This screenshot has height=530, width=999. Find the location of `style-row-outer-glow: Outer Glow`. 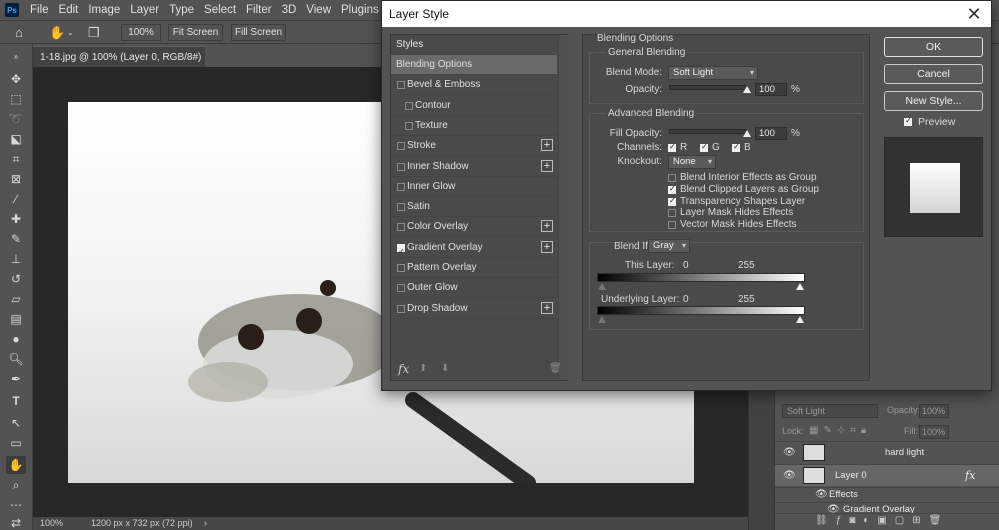

style-row-outer-glow: Outer Glow is located at coordinates (474, 288).